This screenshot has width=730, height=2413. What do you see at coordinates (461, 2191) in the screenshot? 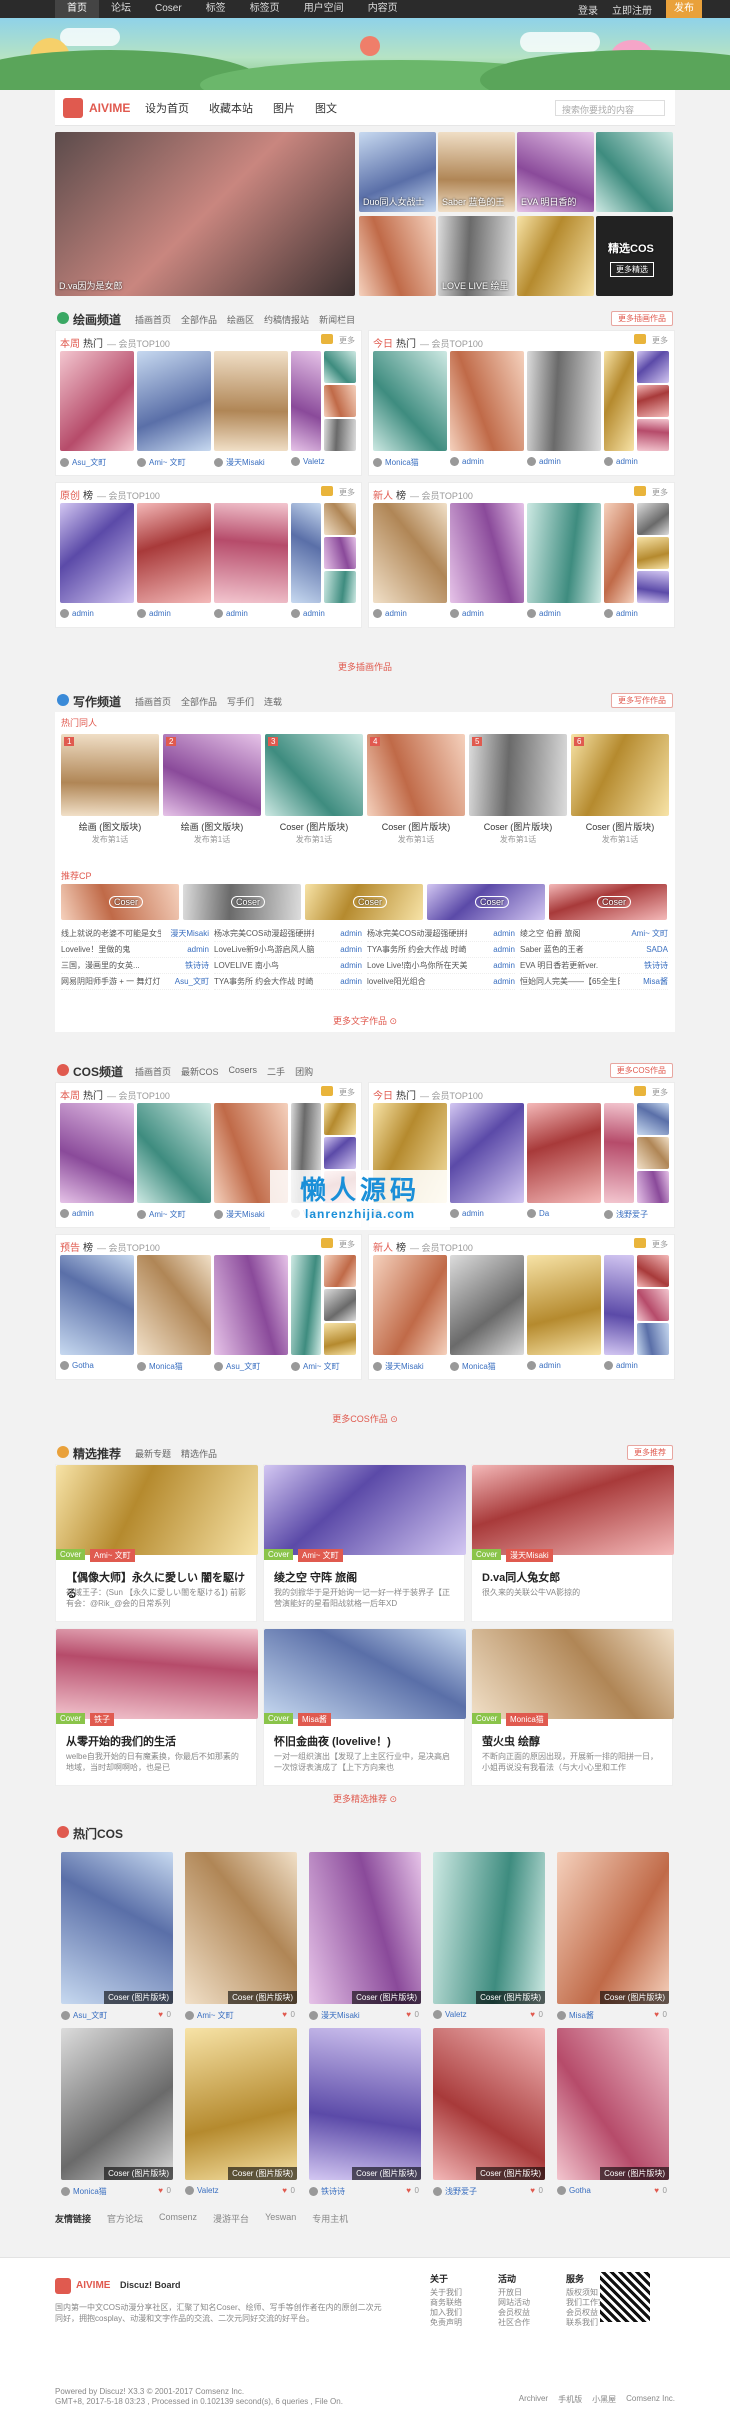
I see `author-name: 浅野爱子` at bounding box center [461, 2191].